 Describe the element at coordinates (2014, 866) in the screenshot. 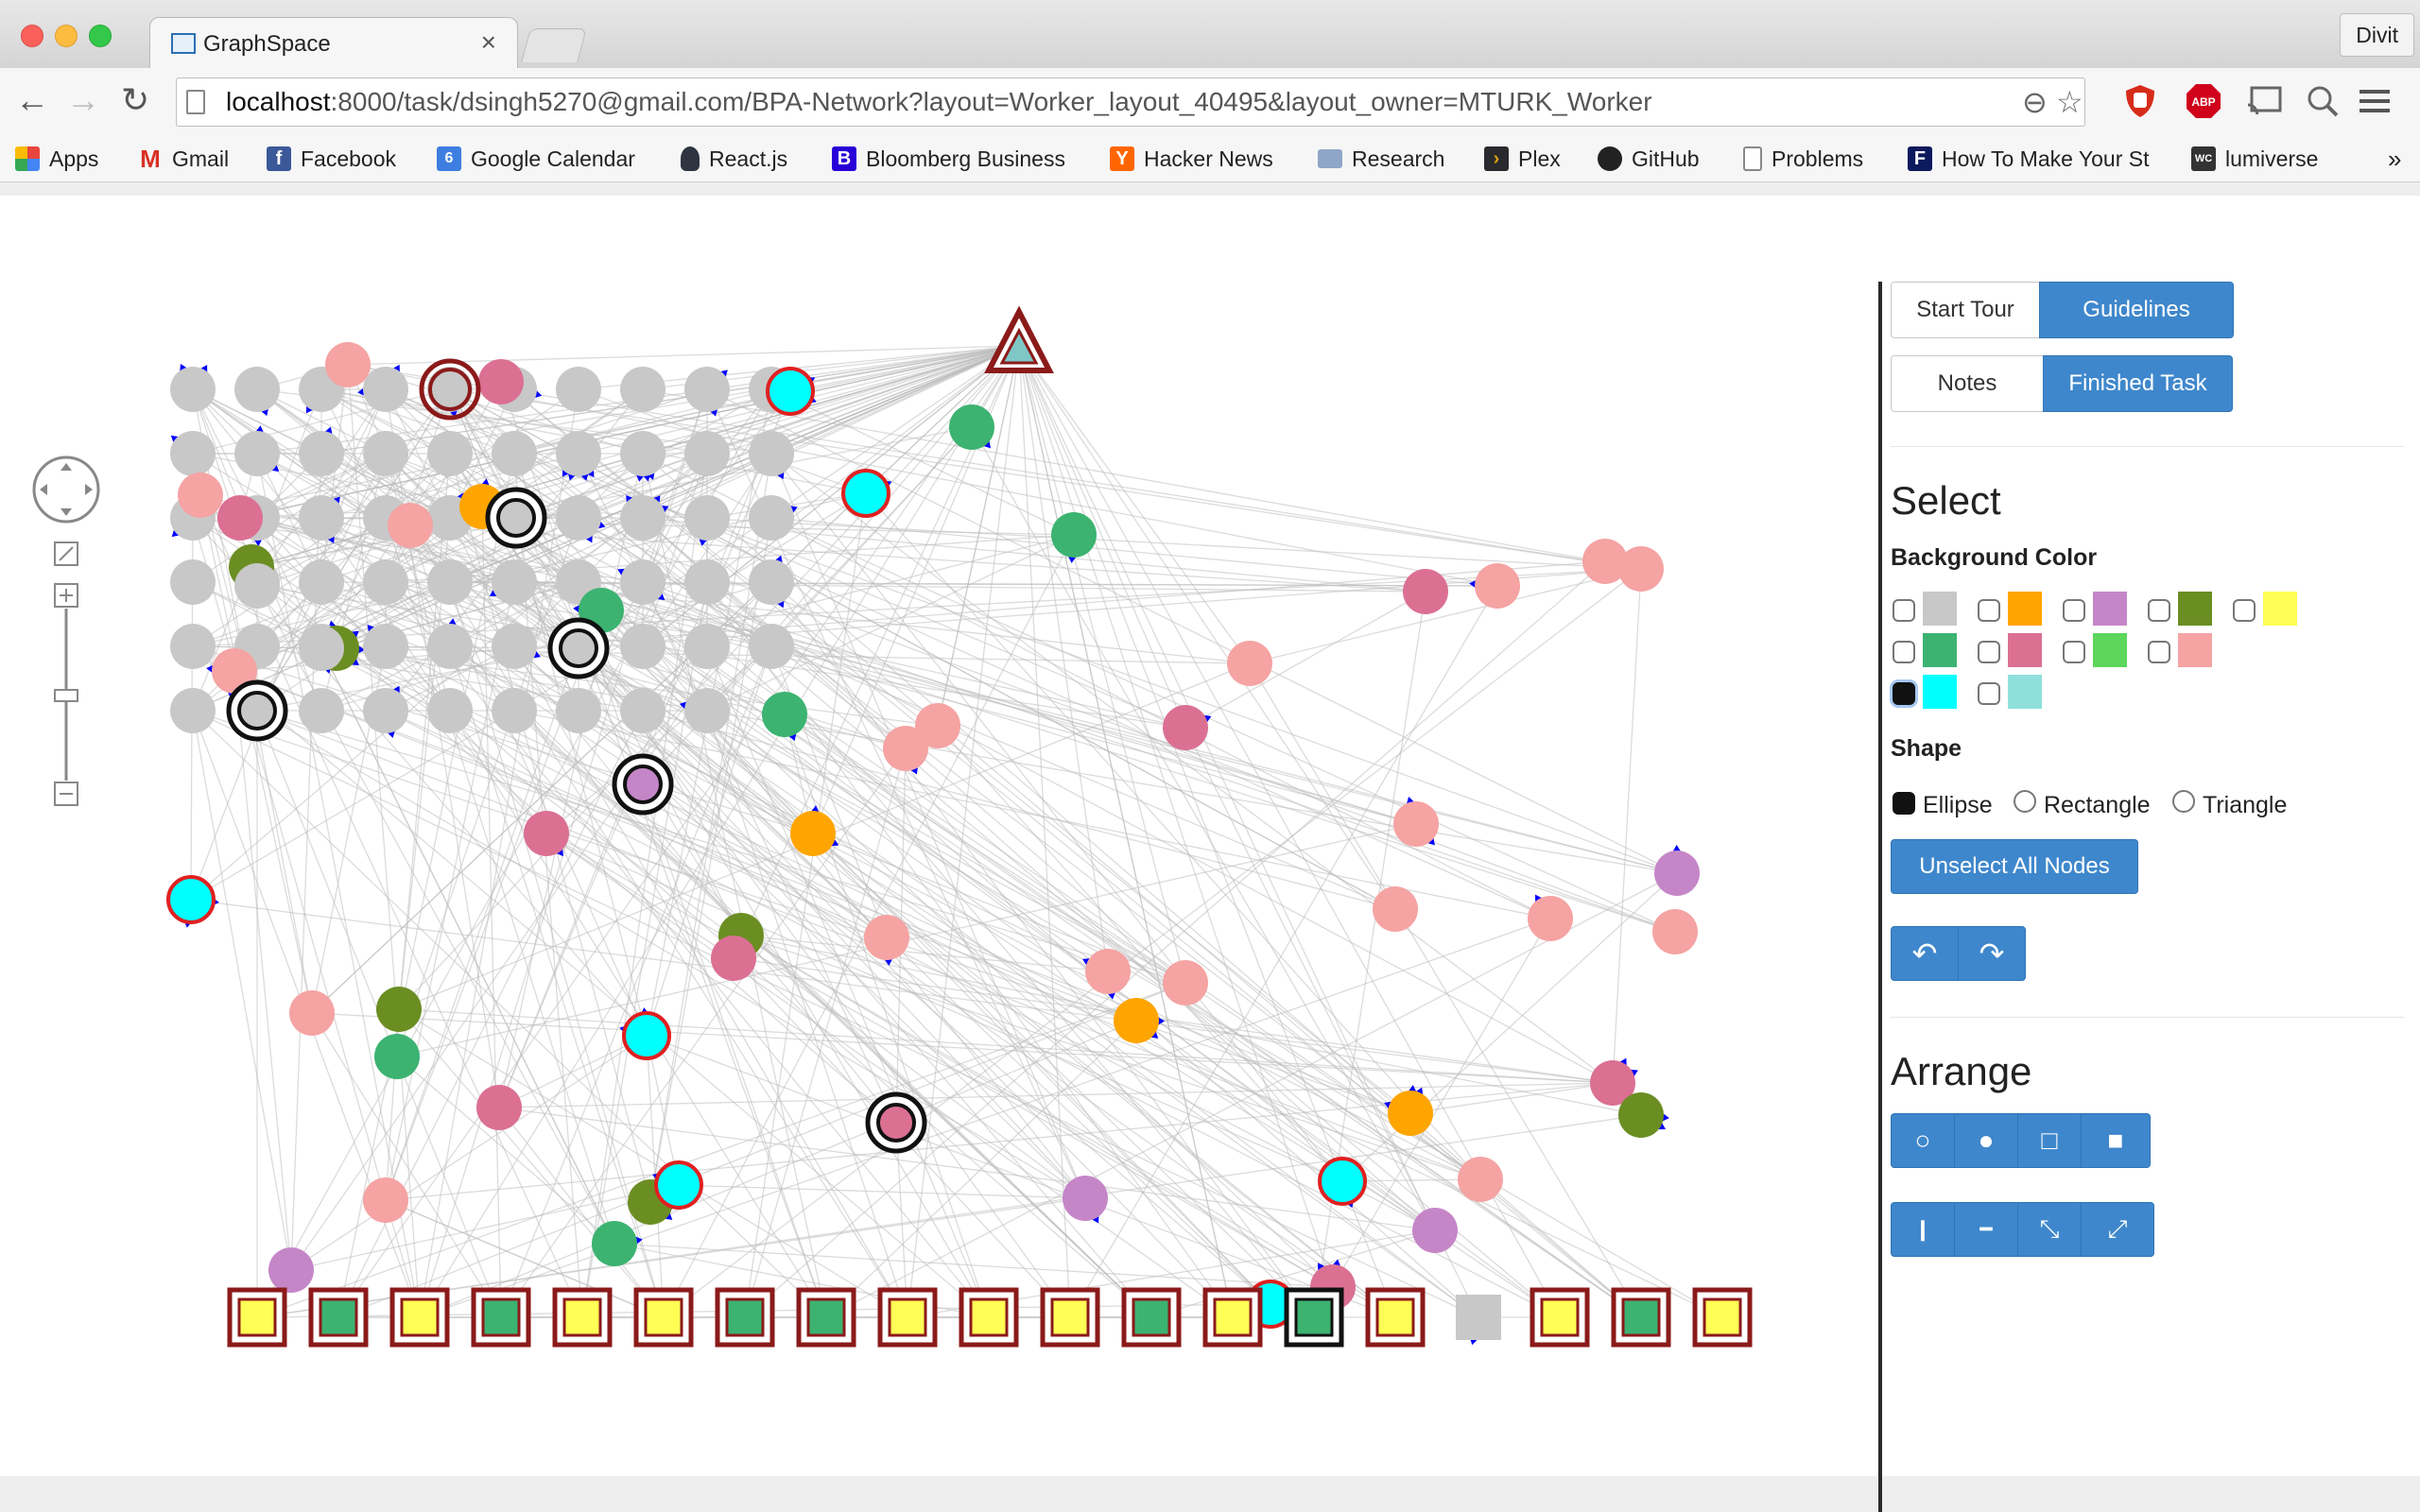

I see `unselect-all-nodes-button: Unselect All Nodes` at that location.